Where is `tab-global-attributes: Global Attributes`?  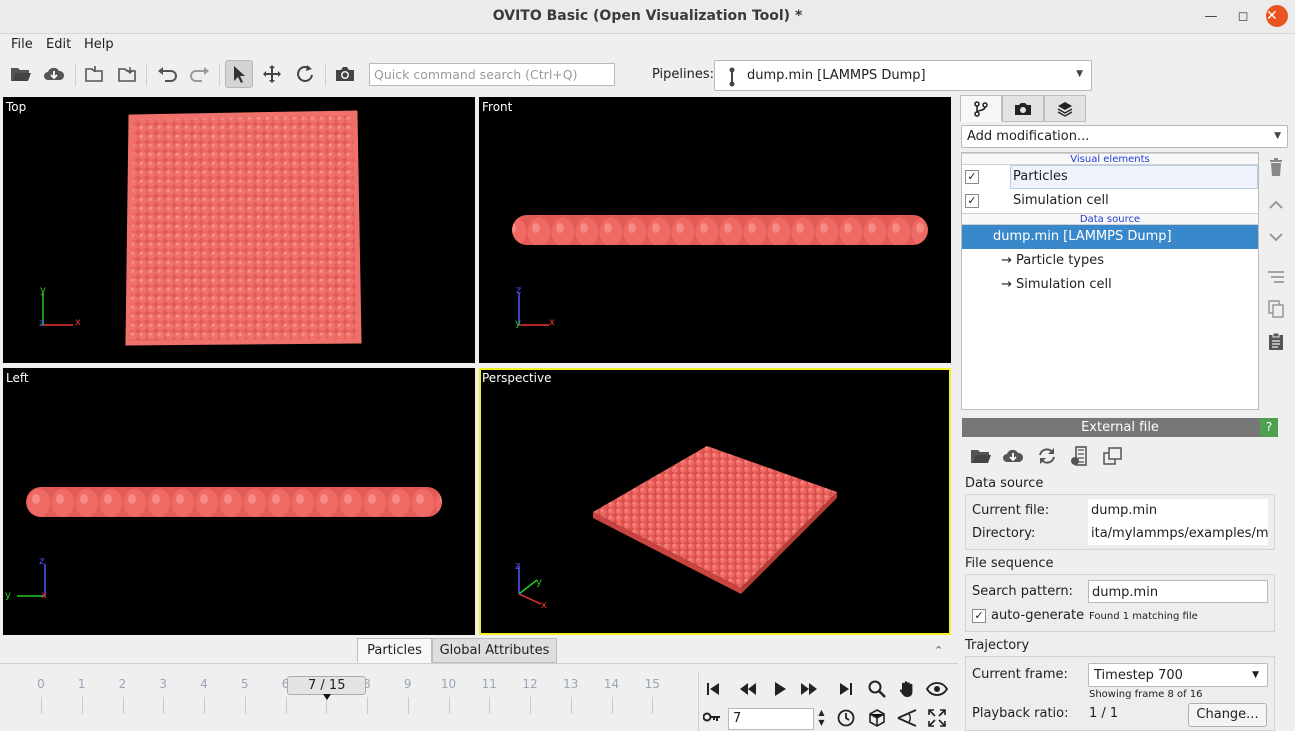 tab-global-attributes: Global Attributes is located at coordinates (494, 650).